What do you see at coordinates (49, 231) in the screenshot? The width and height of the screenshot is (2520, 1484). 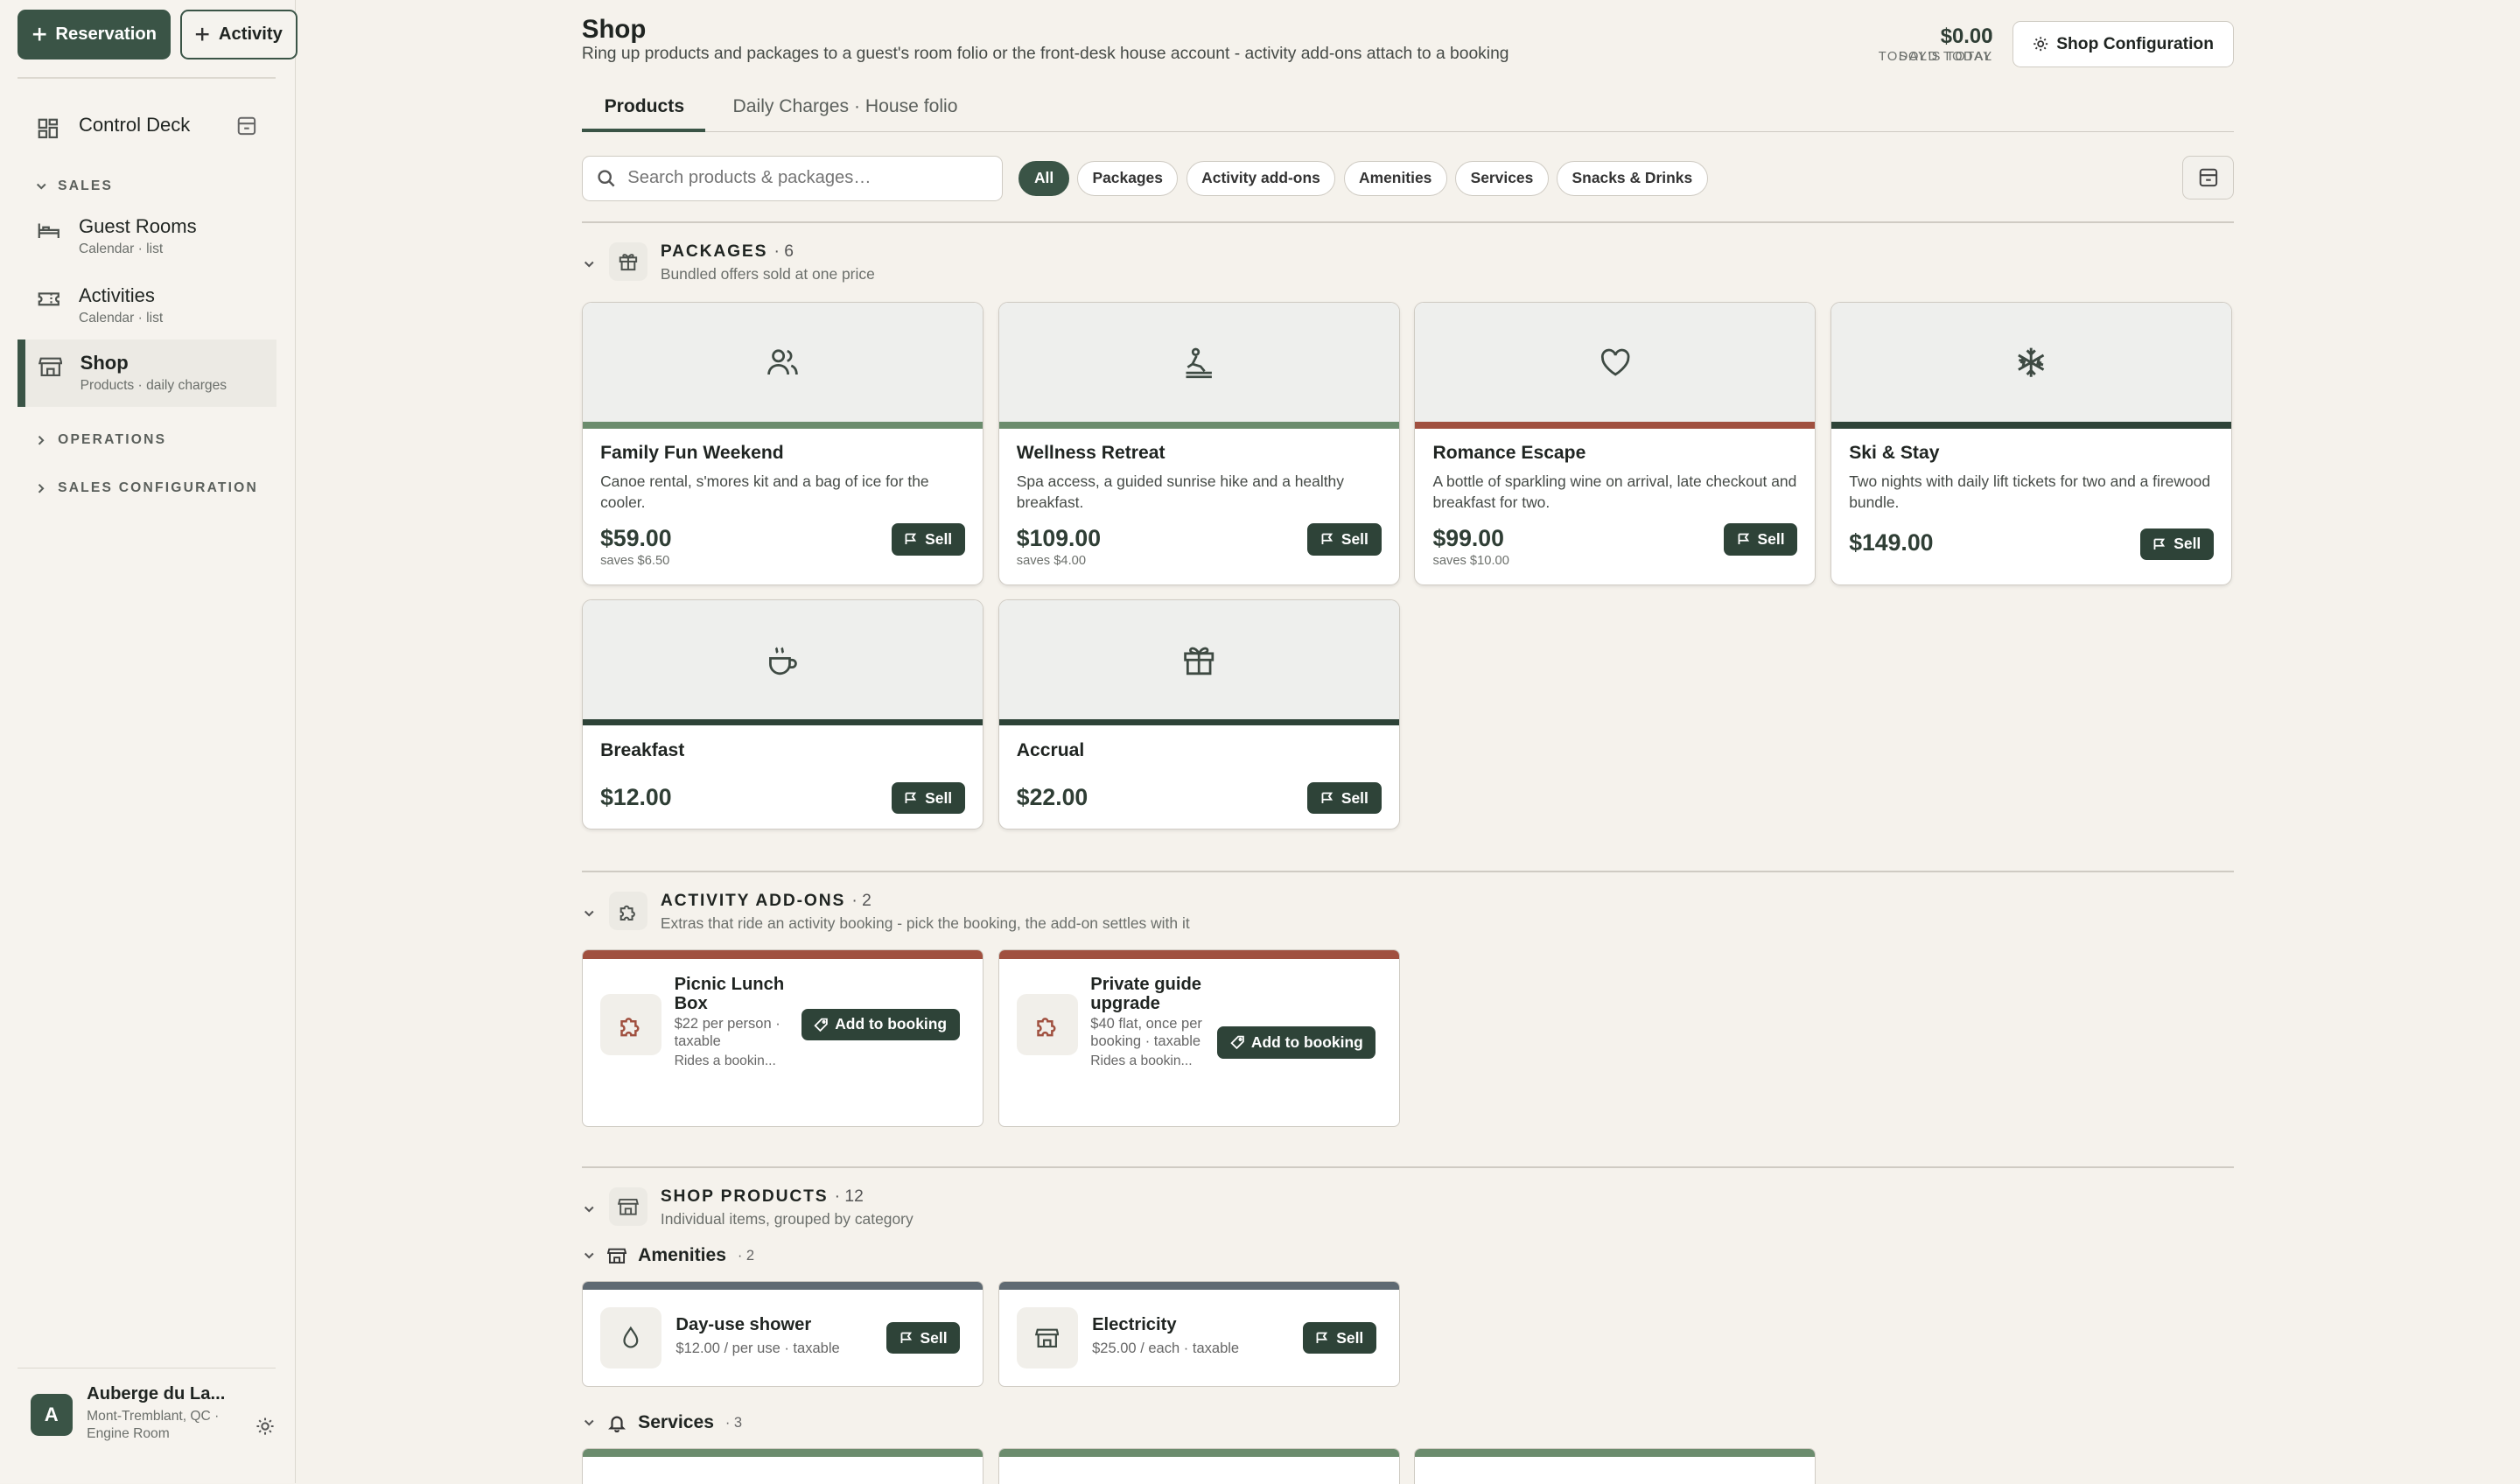 I see `bed-icon` at bounding box center [49, 231].